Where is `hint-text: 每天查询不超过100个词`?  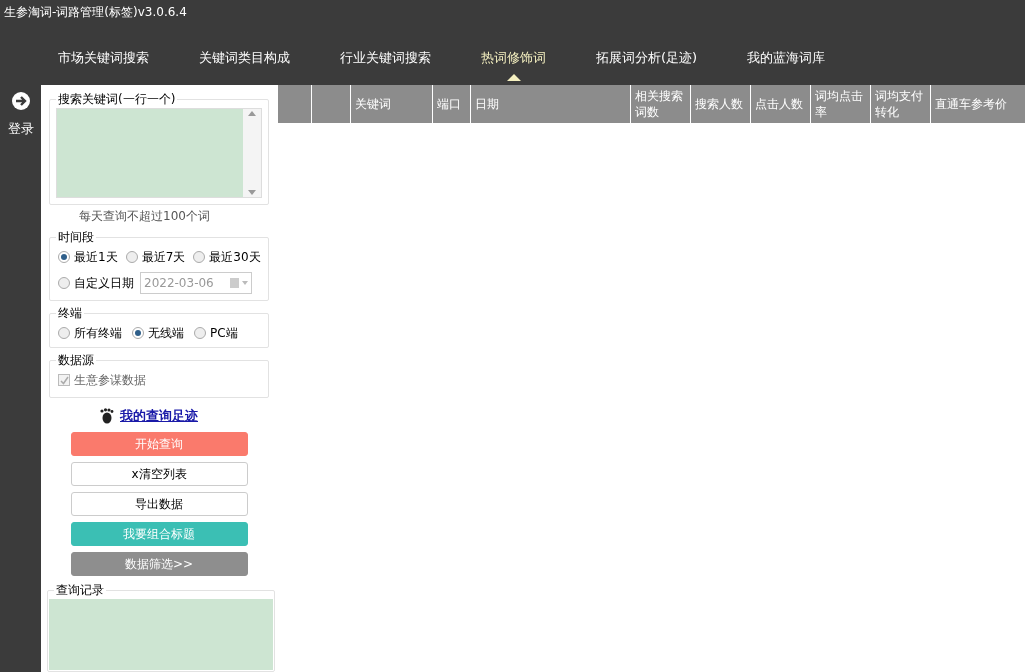 hint-text: 每天查询不超过100个词 is located at coordinates (144, 216).